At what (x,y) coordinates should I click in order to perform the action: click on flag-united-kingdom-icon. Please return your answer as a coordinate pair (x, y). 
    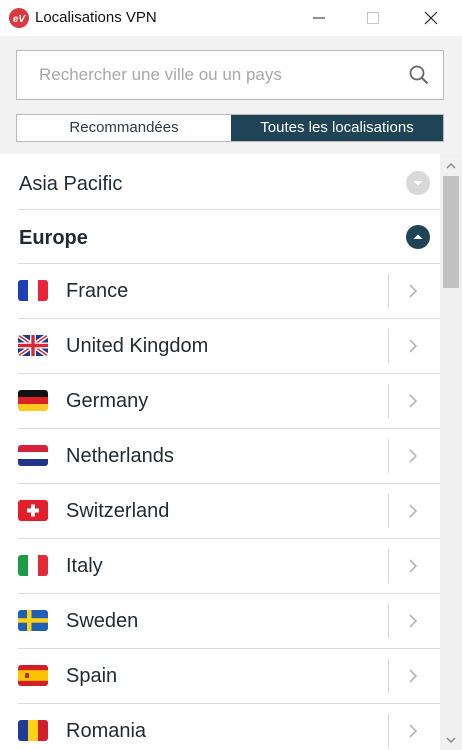
    Looking at the image, I should click on (33, 345).